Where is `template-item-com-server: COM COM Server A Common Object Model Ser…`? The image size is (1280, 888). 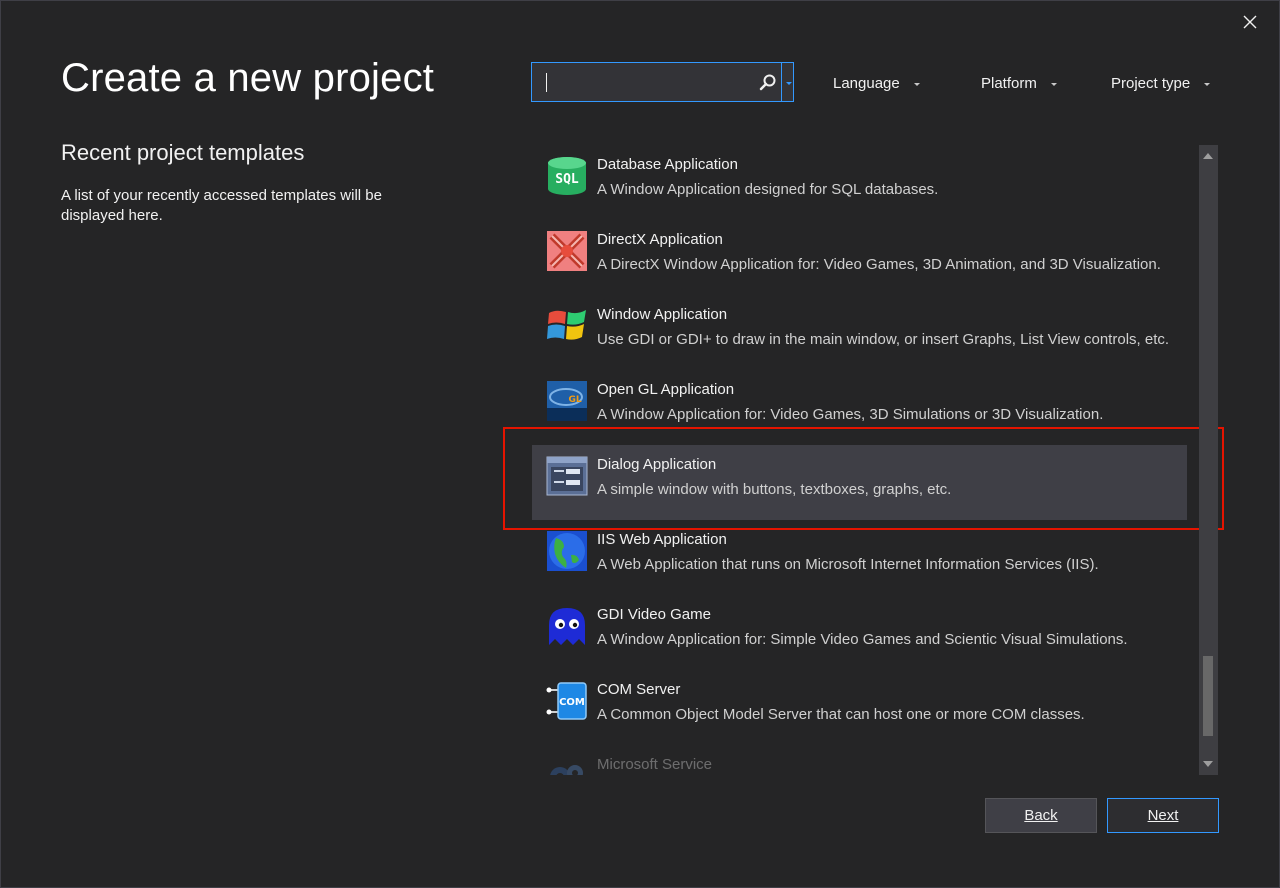
template-item-com-server: COM COM Server A Common Object Model Ser… is located at coordinates (859, 707).